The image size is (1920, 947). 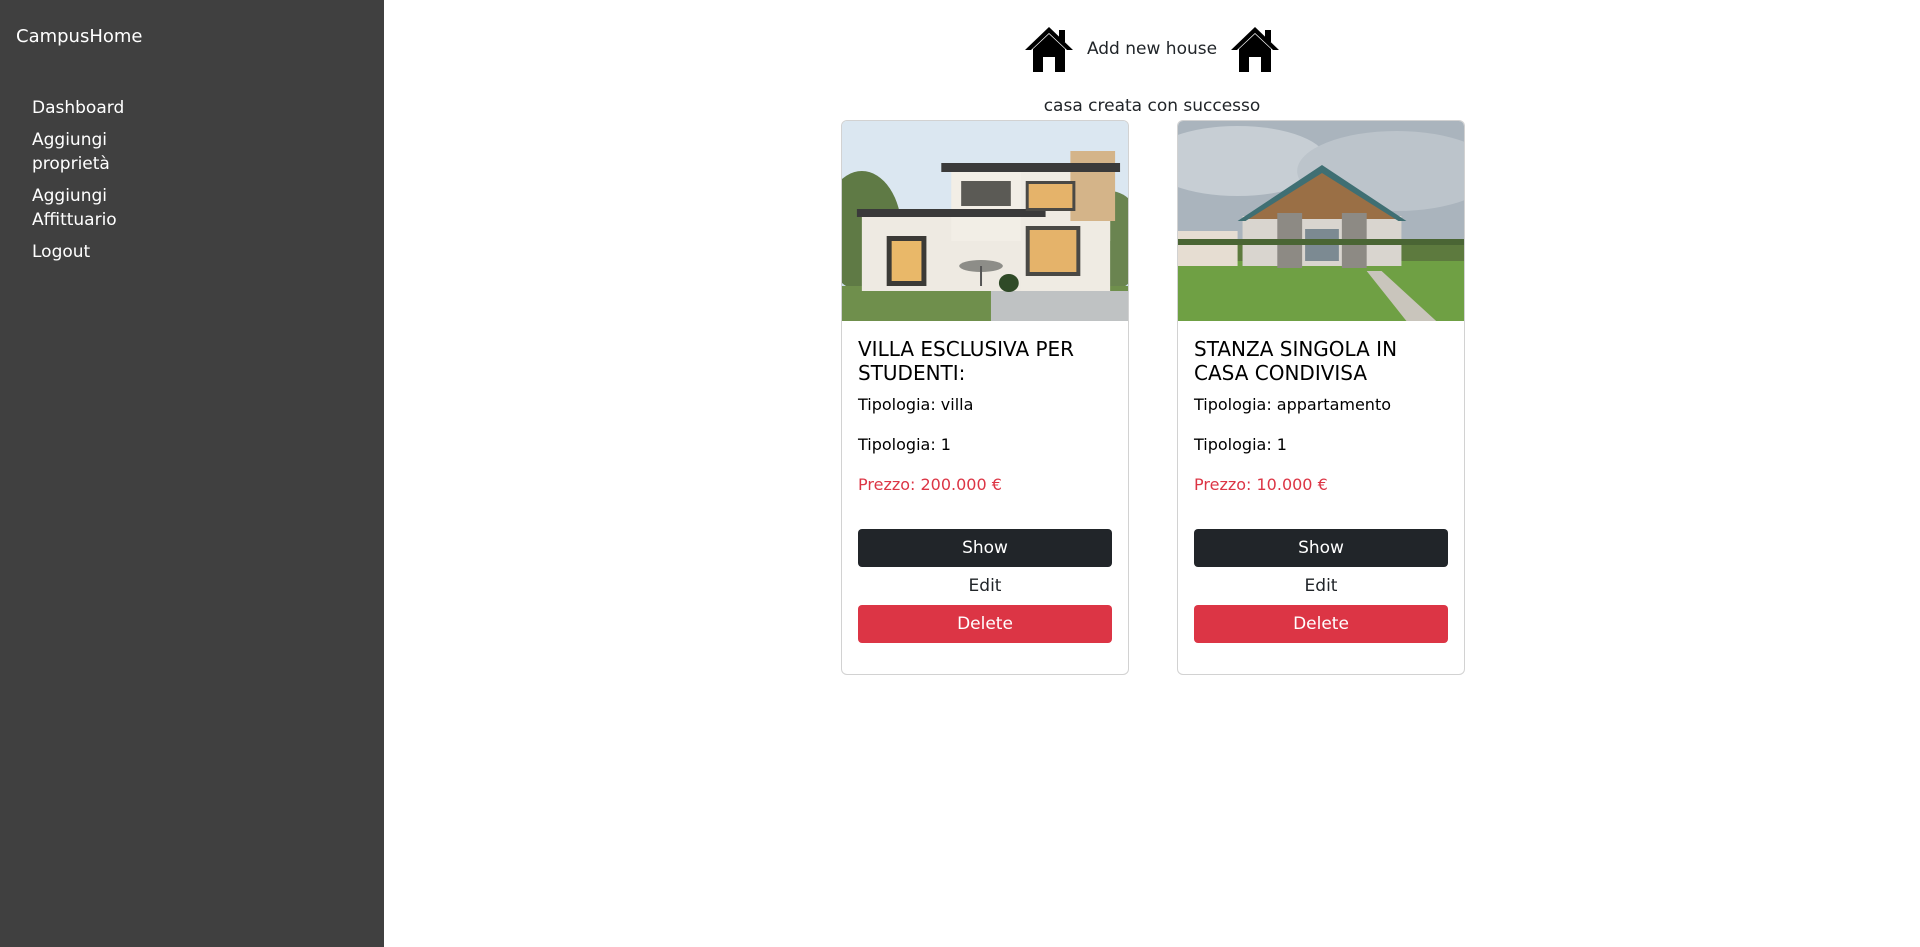 What do you see at coordinates (107, 208) in the screenshot?
I see `sidebar-item-add-tenant: Aggiungi Affittuario` at bounding box center [107, 208].